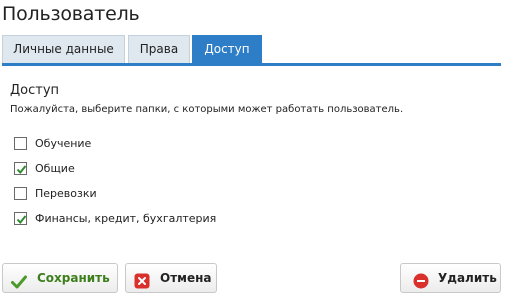 Image resolution: width=505 pixels, height=296 pixels. What do you see at coordinates (159, 49) in the screenshot?
I see `tab-rights: Права` at bounding box center [159, 49].